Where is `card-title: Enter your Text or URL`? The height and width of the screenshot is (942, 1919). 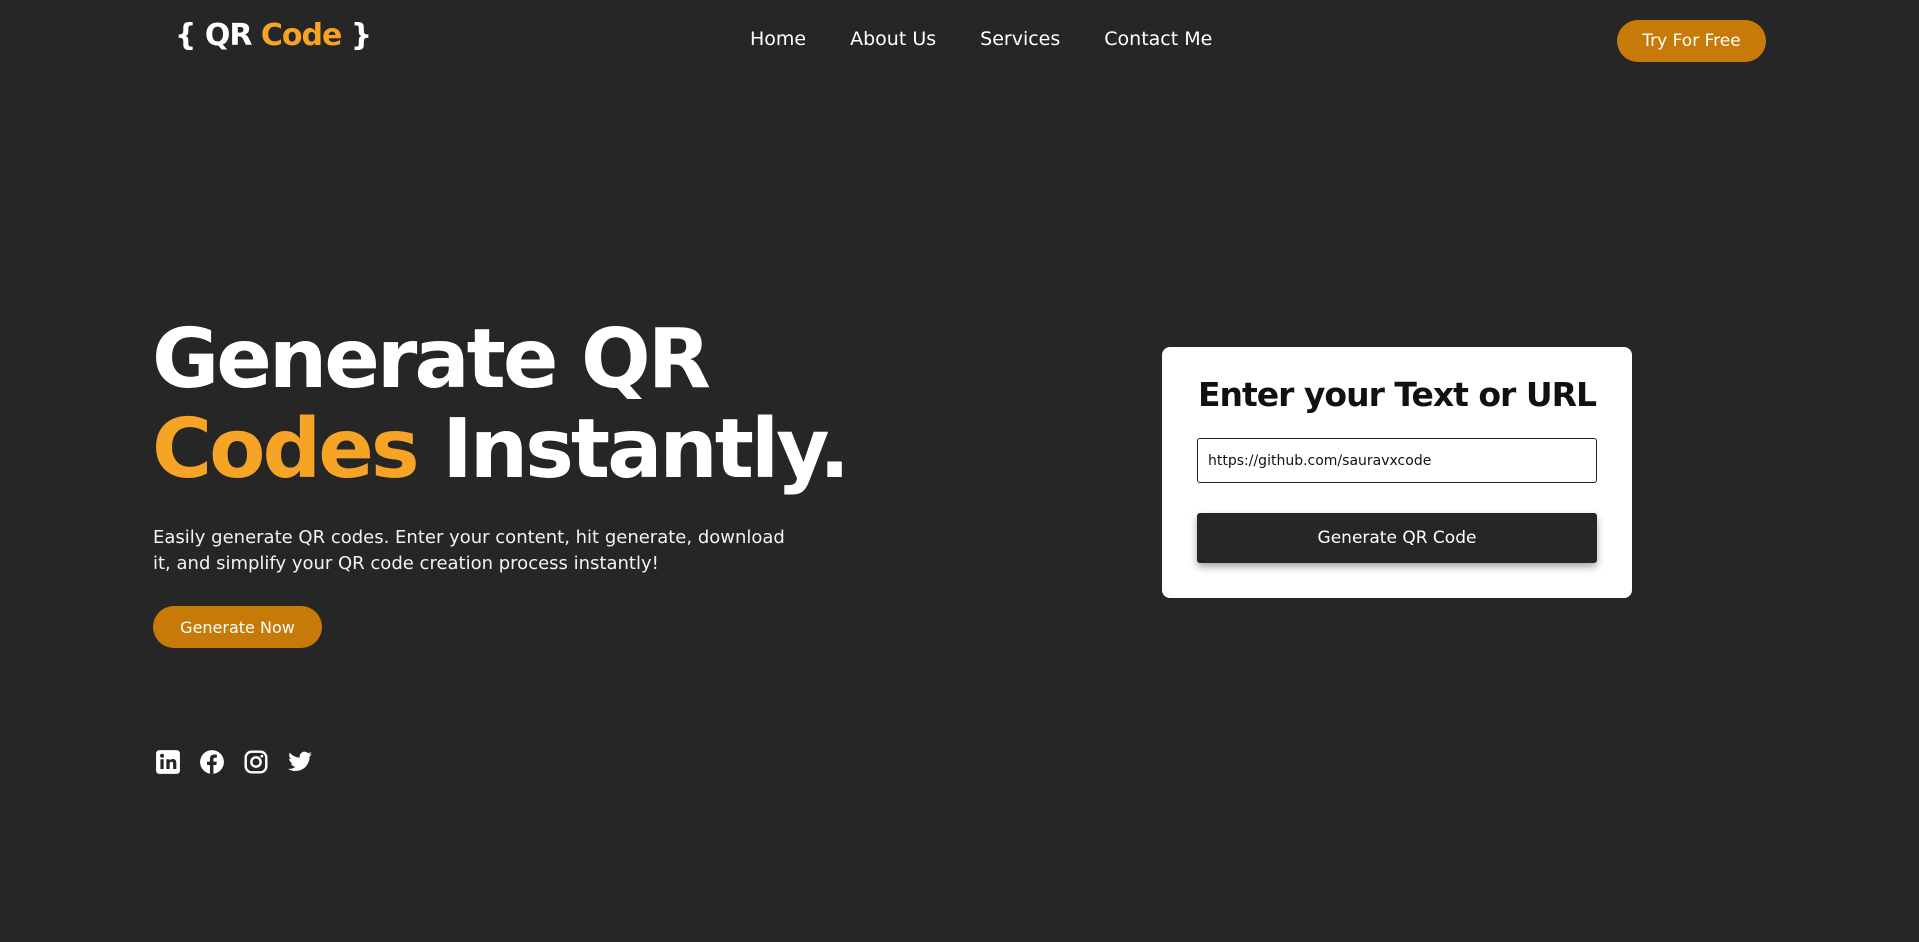 card-title: Enter your Text or URL is located at coordinates (1397, 394).